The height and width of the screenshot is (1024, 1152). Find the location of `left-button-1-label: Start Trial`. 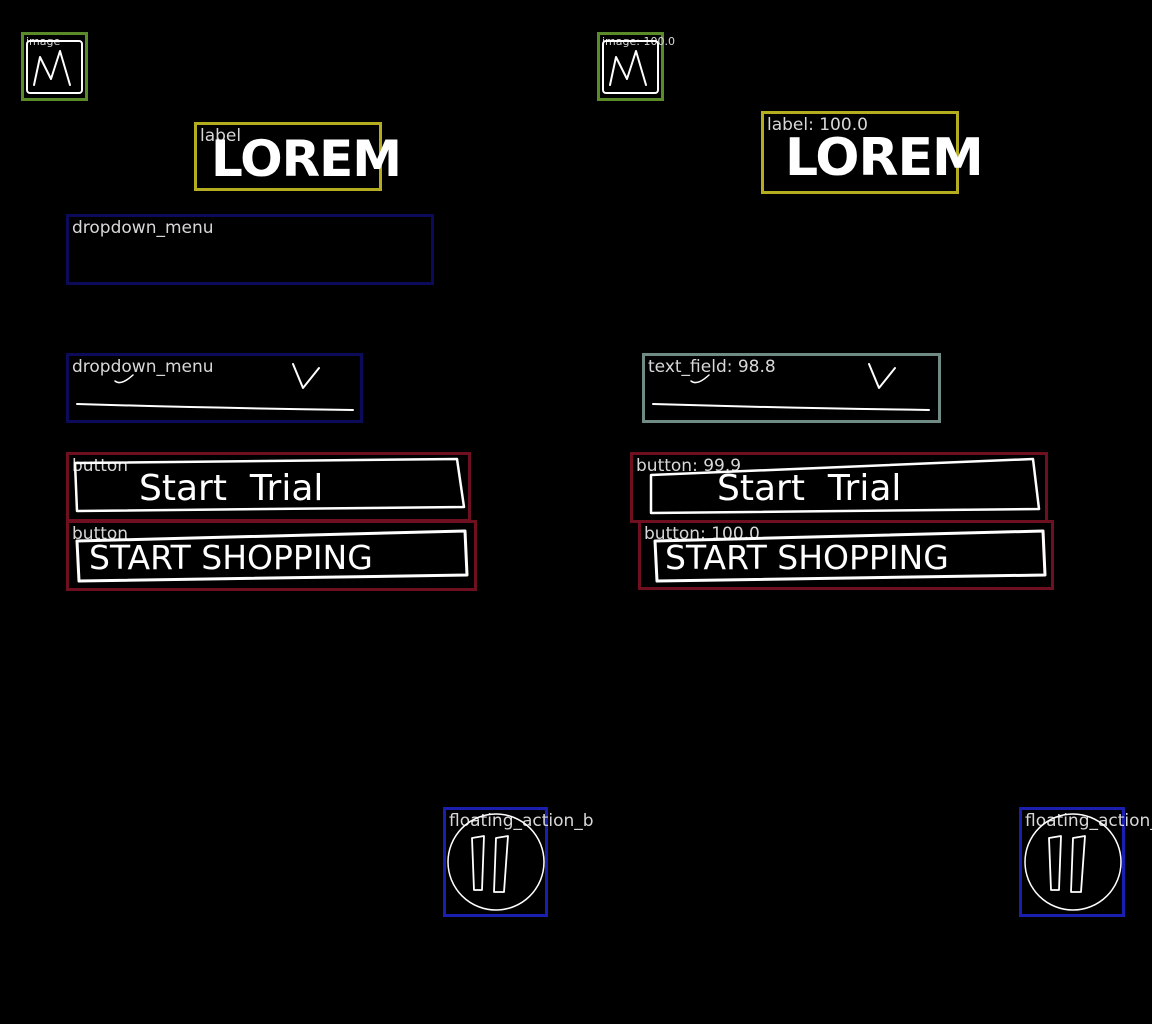

left-button-1-label: Start Trial is located at coordinates (231, 488).